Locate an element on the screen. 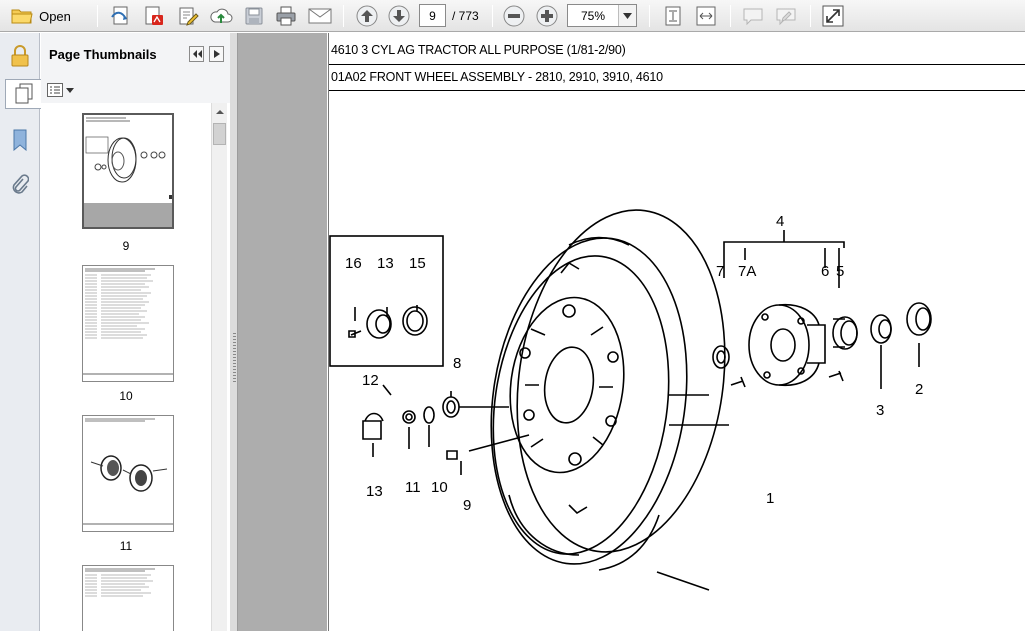 The image size is (1025, 631). open-button: Open is located at coordinates (41, 16).